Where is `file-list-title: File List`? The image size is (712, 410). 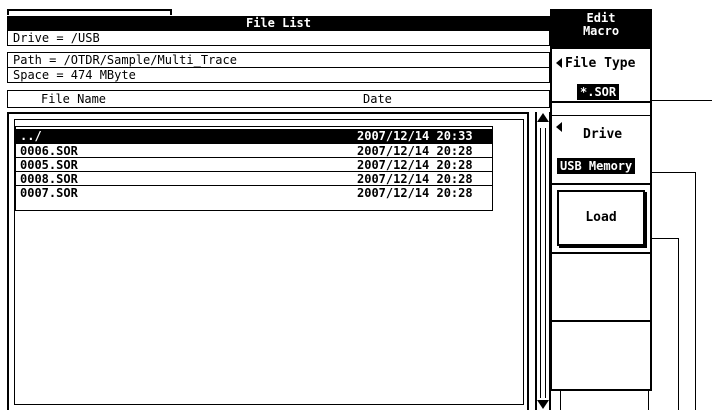
file-list-title: File List is located at coordinates (278, 23).